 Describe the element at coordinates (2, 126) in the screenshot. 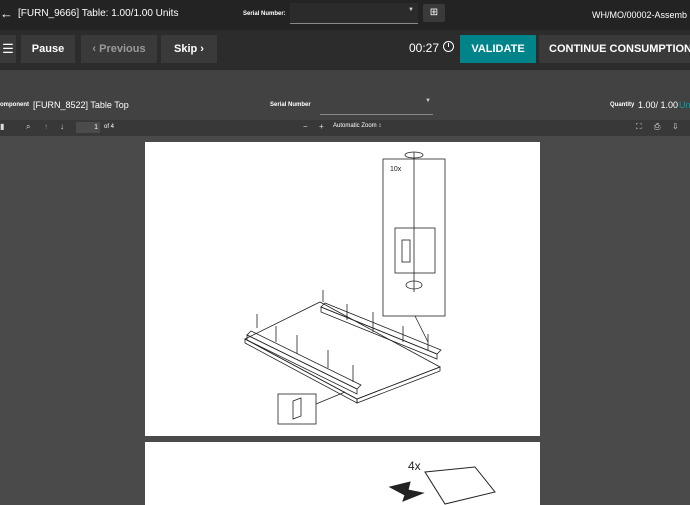

I see `sidebar-toggle-icon: ▮` at that location.